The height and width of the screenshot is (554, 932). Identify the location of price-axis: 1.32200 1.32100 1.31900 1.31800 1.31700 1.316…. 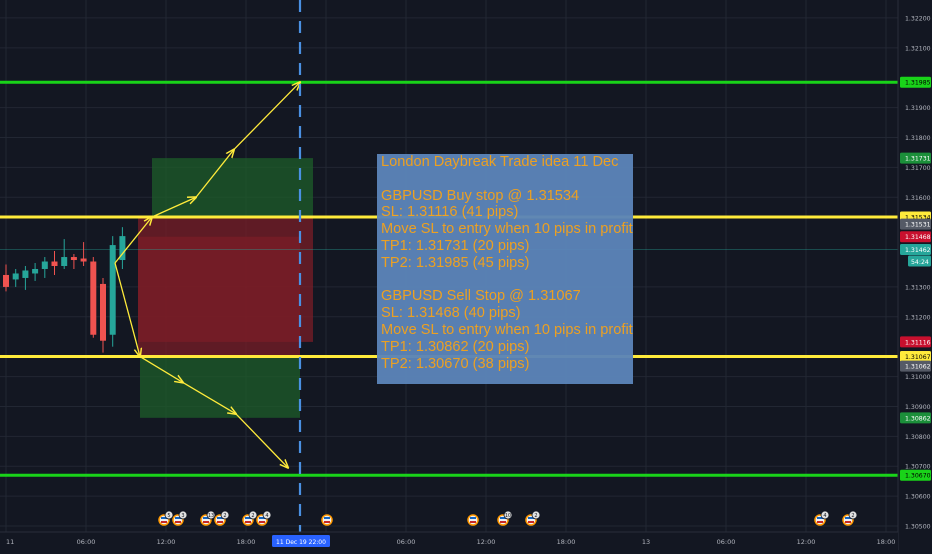
(914, 275).